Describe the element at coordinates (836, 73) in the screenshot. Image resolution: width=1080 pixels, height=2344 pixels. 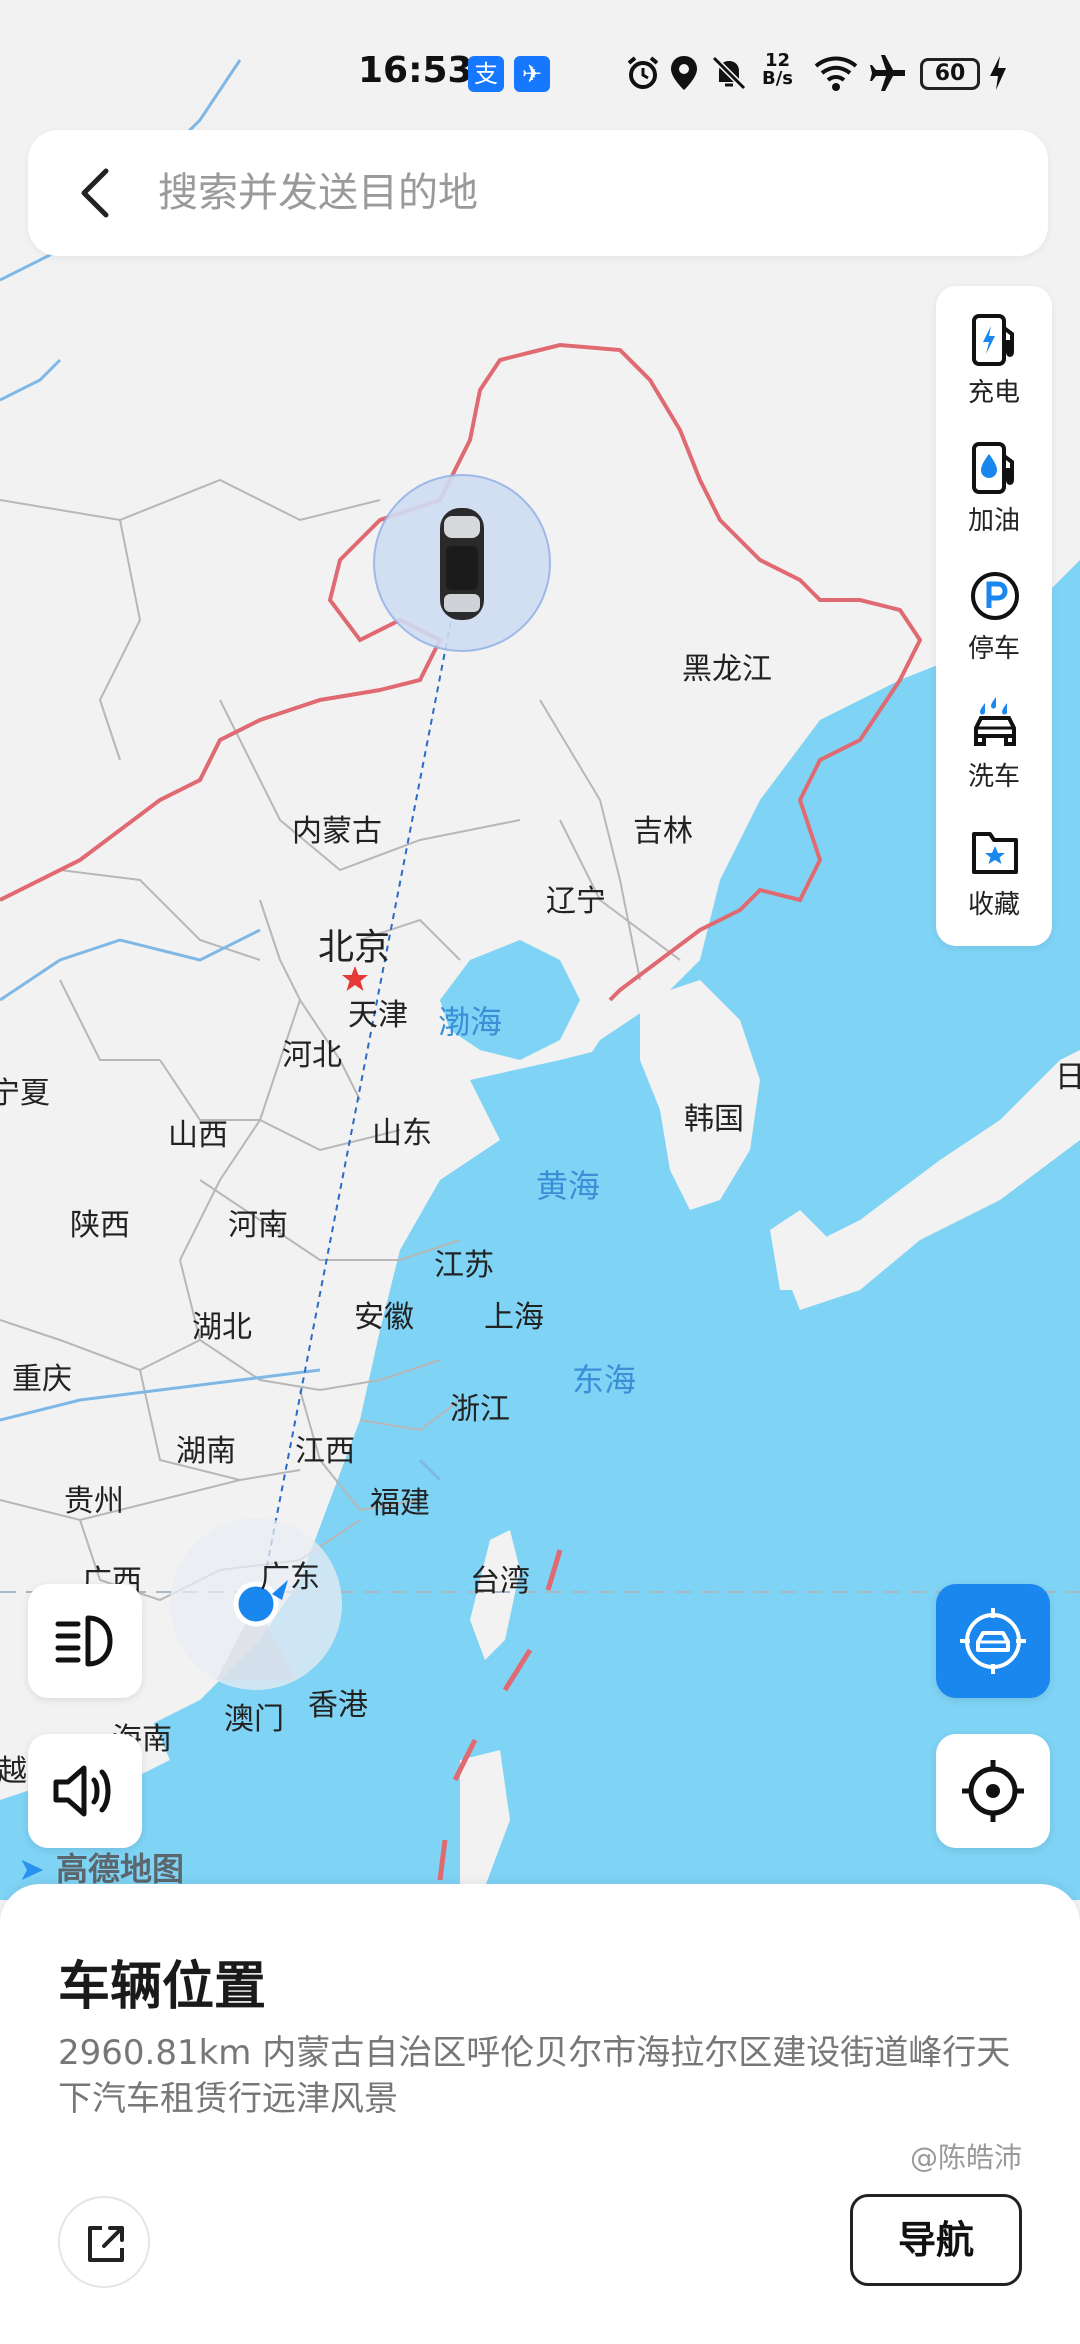
I see `wifi-icon` at that location.